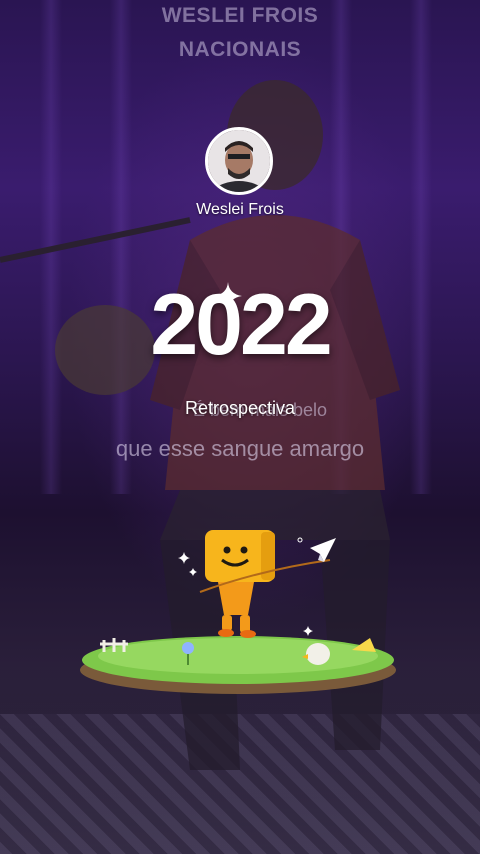 This screenshot has height=854, width=480. What do you see at coordinates (265, 584) in the screenshot?
I see `mascot-character` at bounding box center [265, 584].